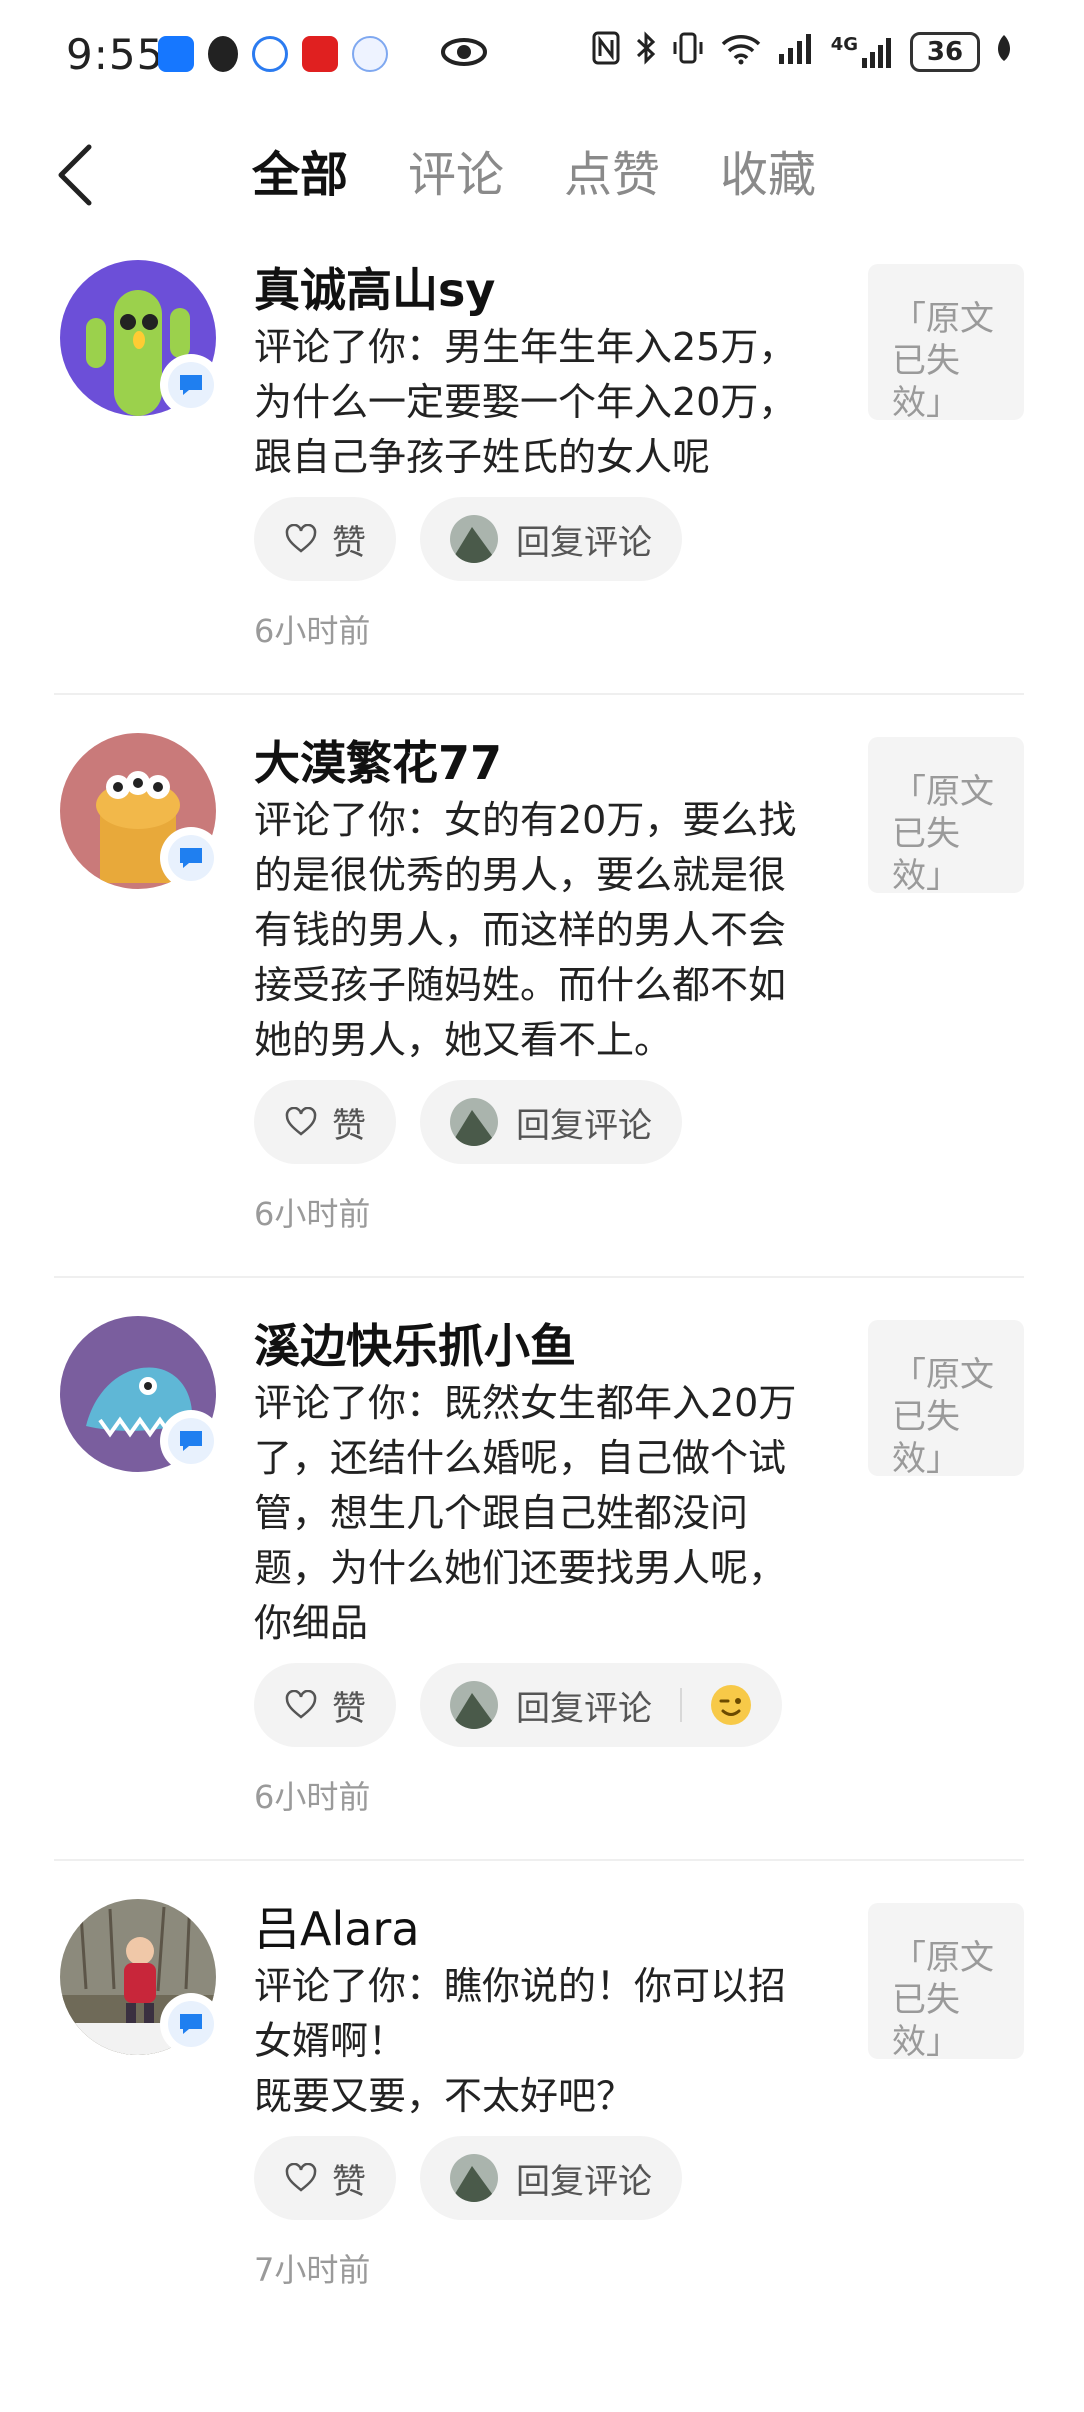 Image resolution: width=1084 pixels, height=2412 pixels. Describe the element at coordinates (741, 51) in the screenshot. I see `wifi-icon` at that location.